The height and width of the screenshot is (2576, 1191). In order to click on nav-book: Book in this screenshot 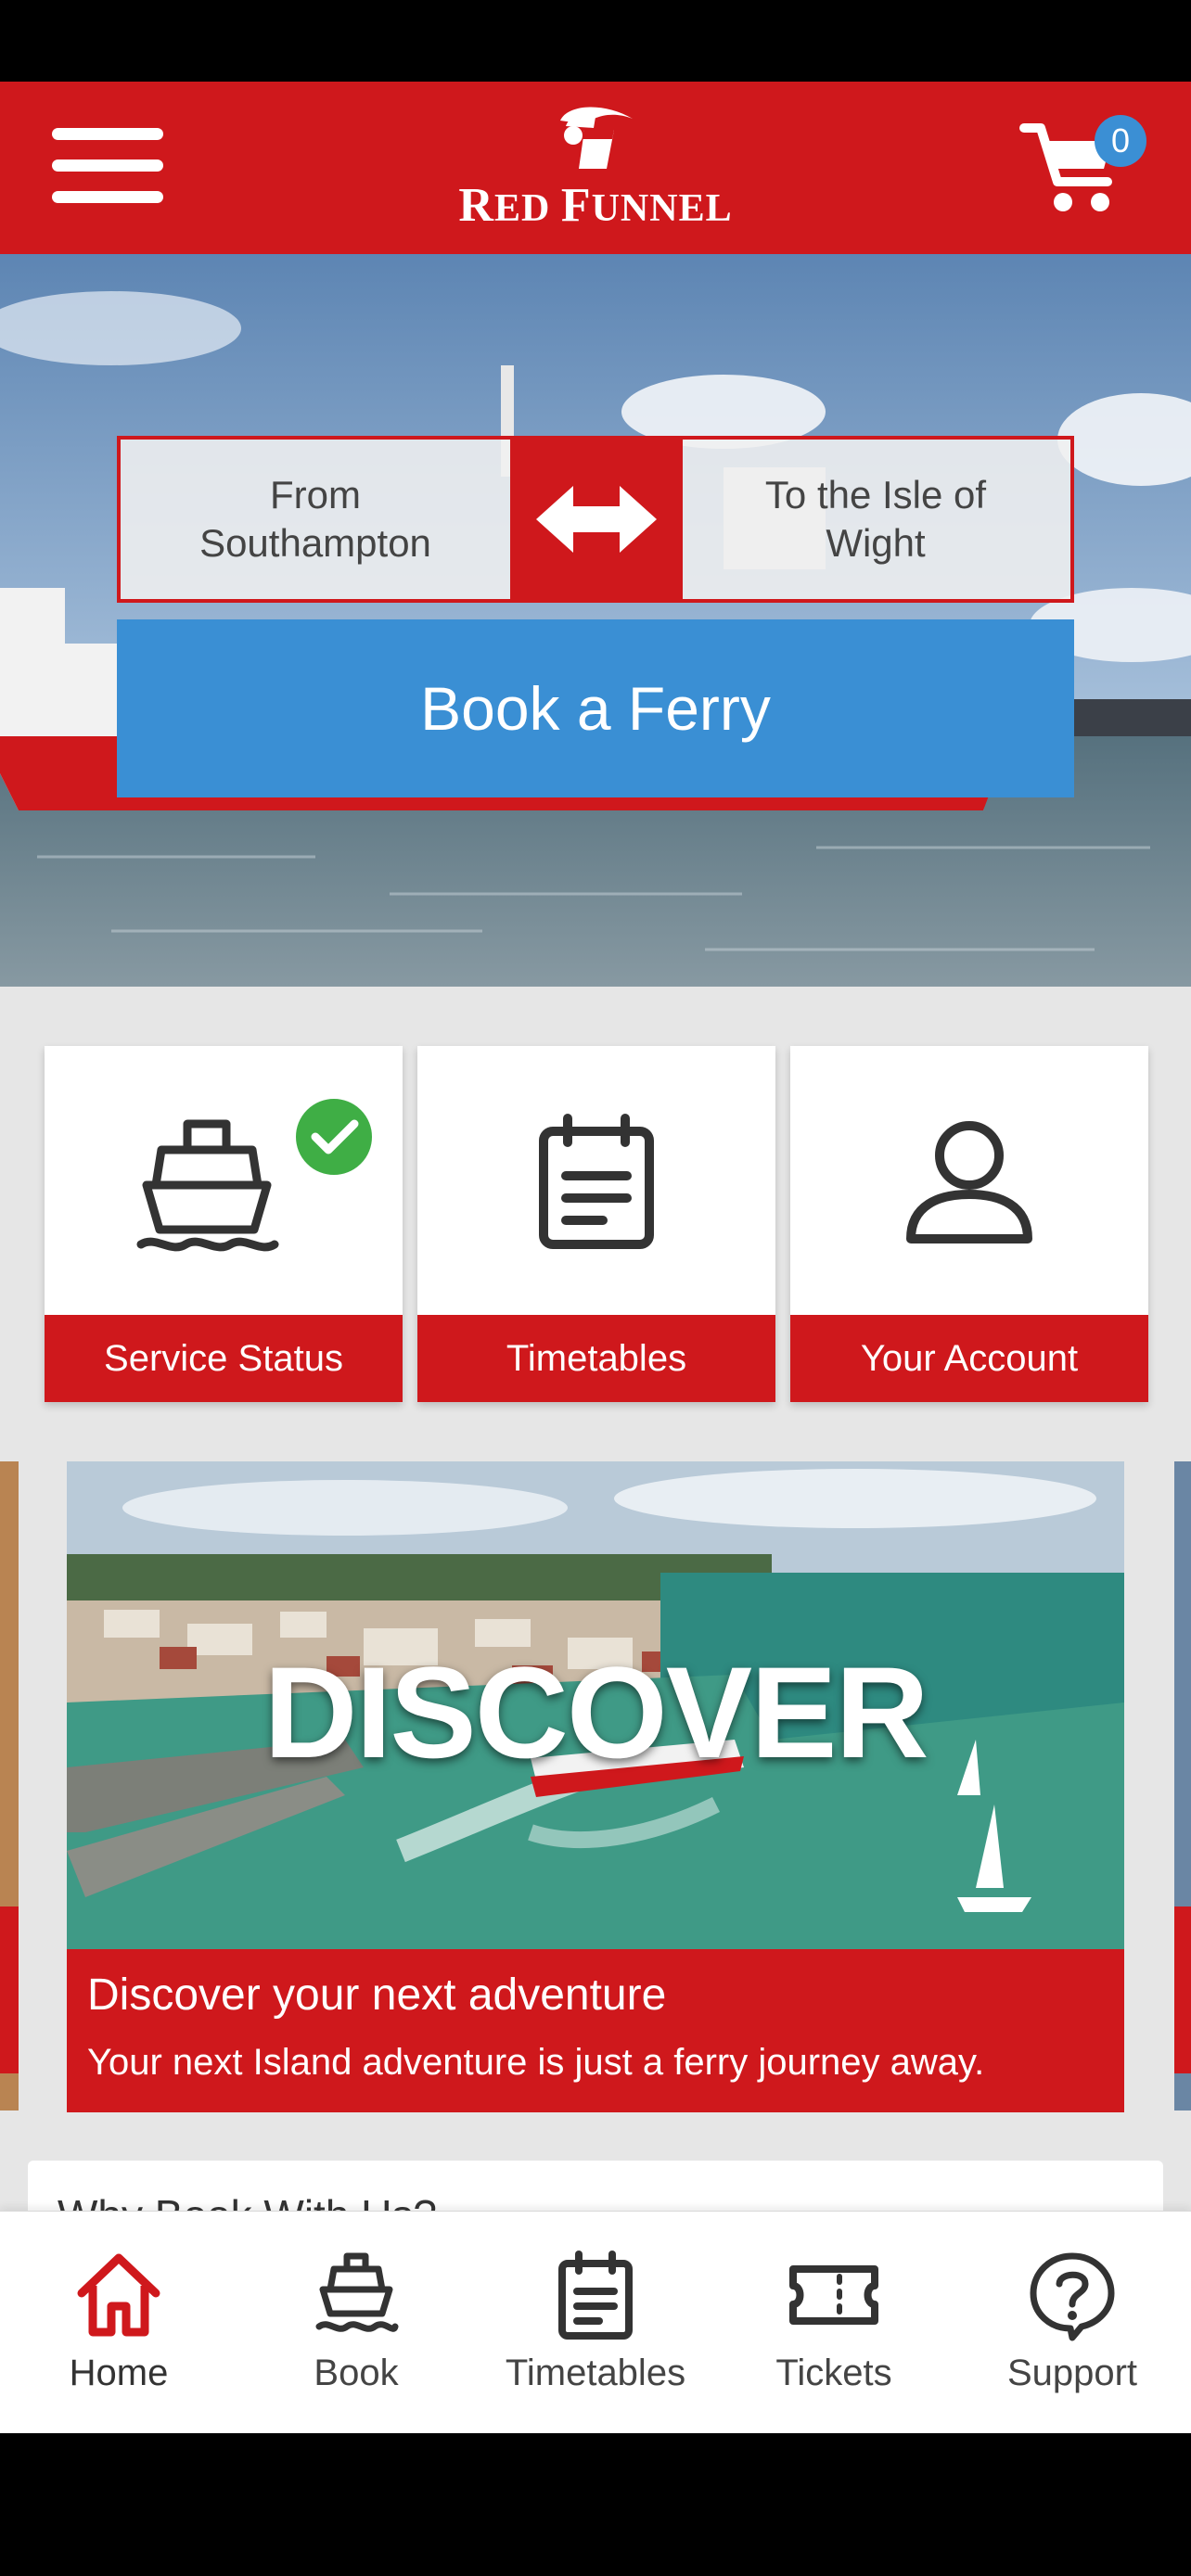, I will do `click(356, 2323)`.